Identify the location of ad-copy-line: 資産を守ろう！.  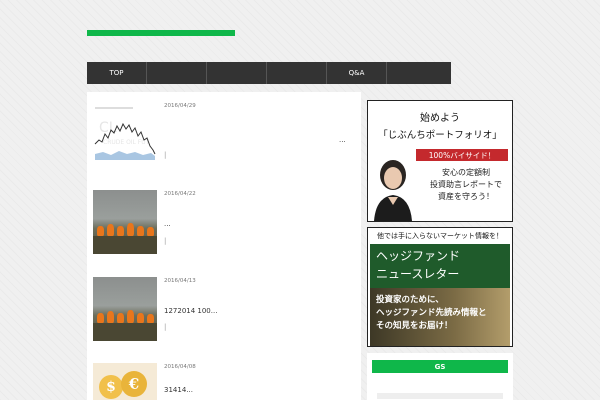
(466, 196).